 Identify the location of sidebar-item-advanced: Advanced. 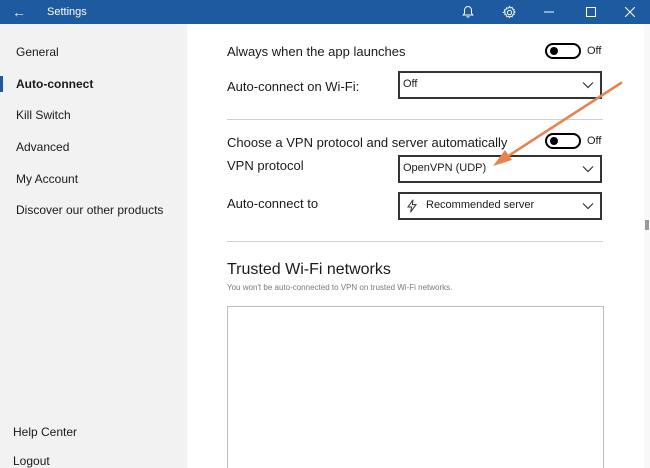
(93, 147).